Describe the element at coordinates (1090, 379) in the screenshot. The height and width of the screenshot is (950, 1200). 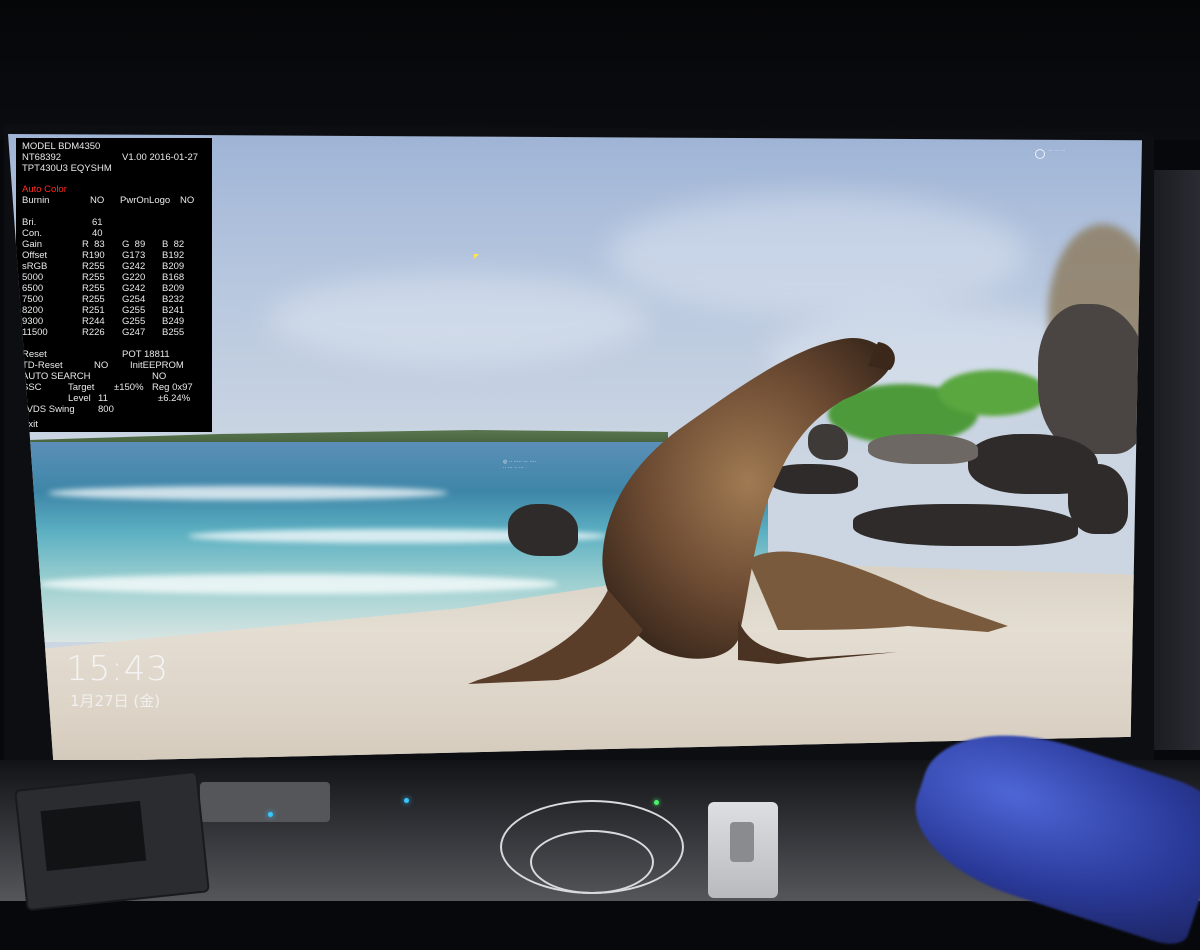
I see `cliff-rock` at that location.